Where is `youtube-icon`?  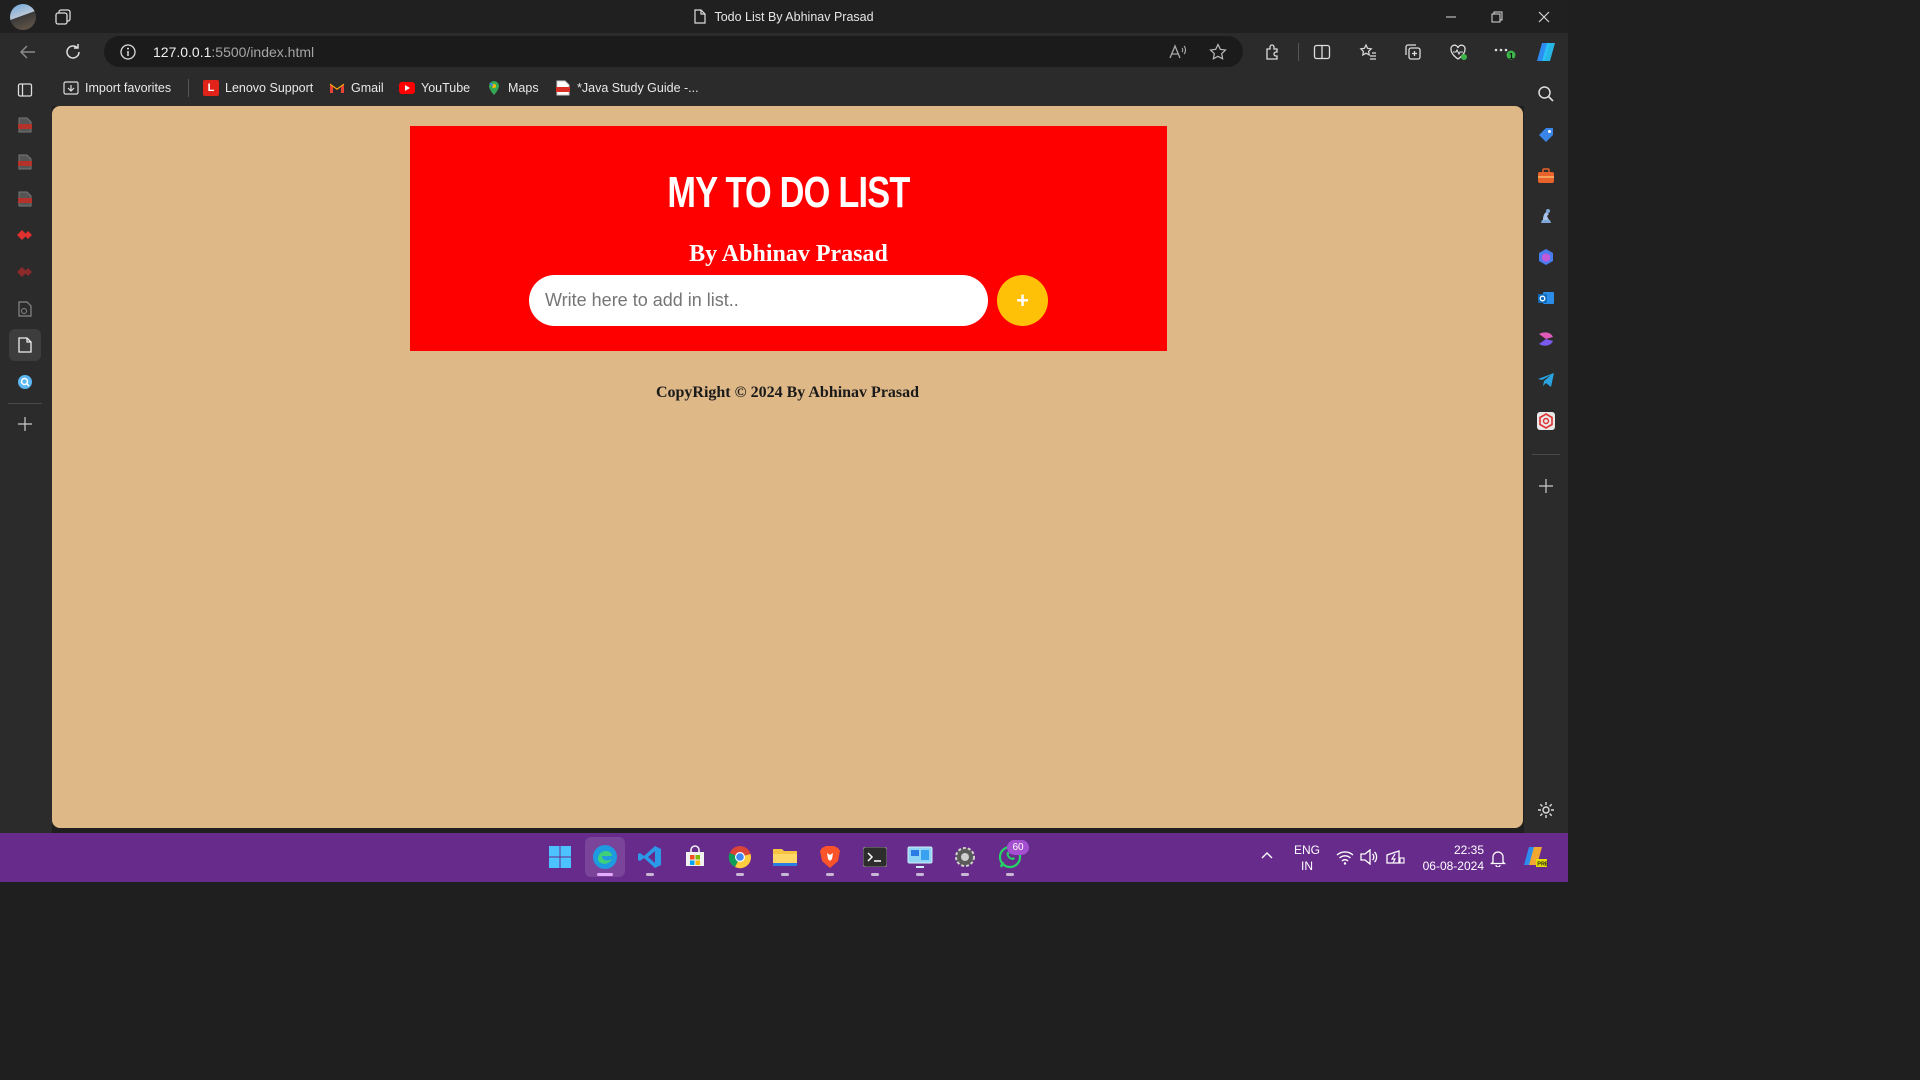
youtube-icon is located at coordinates (407, 88).